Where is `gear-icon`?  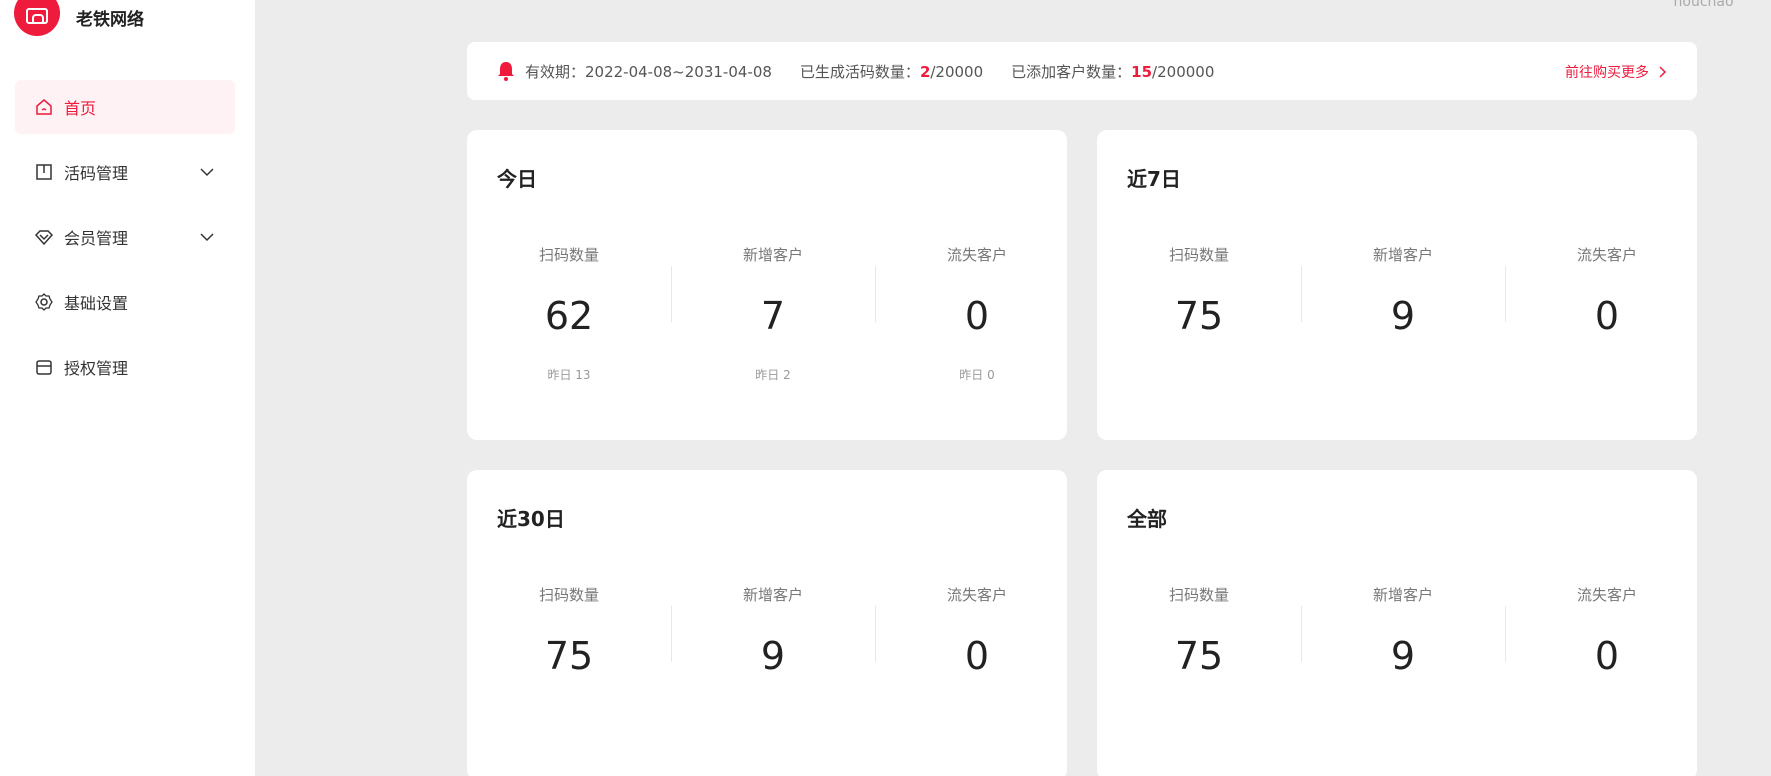
gear-icon is located at coordinates (44, 302).